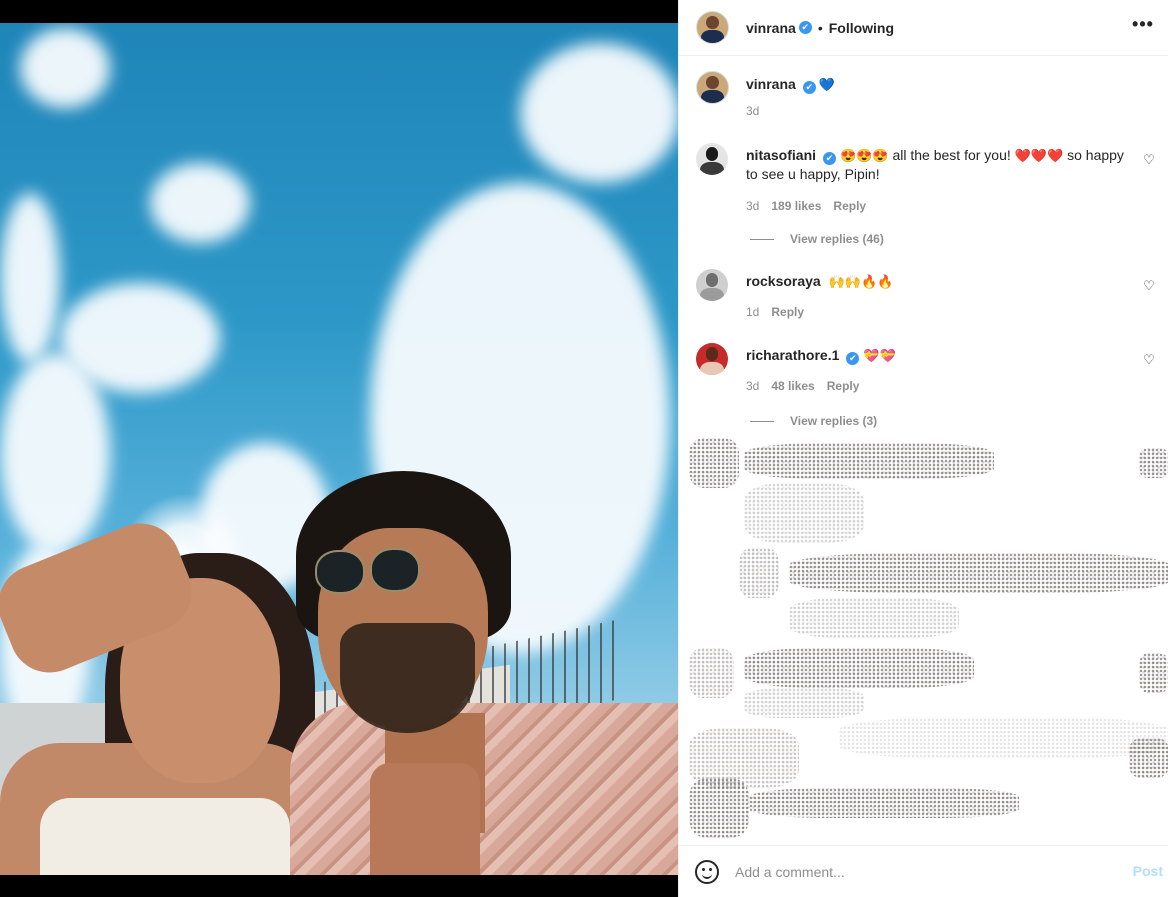  What do you see at coordinates (1039, 155) in the screenshot?
I see `comment-hearts: ❤️❤️❤️` at bounding box center [1039, 155].